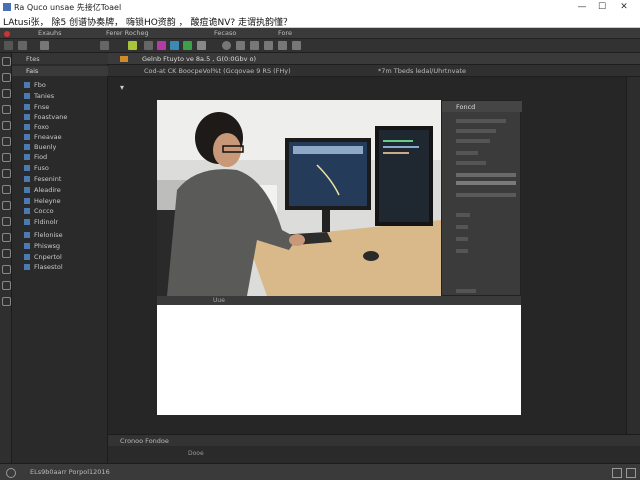 The image size is (640, 480). What do you see at coordinates (161, 45) in the screenshot?
I see `color-swatch-magenta-icon` at bounding box center [161, 45].